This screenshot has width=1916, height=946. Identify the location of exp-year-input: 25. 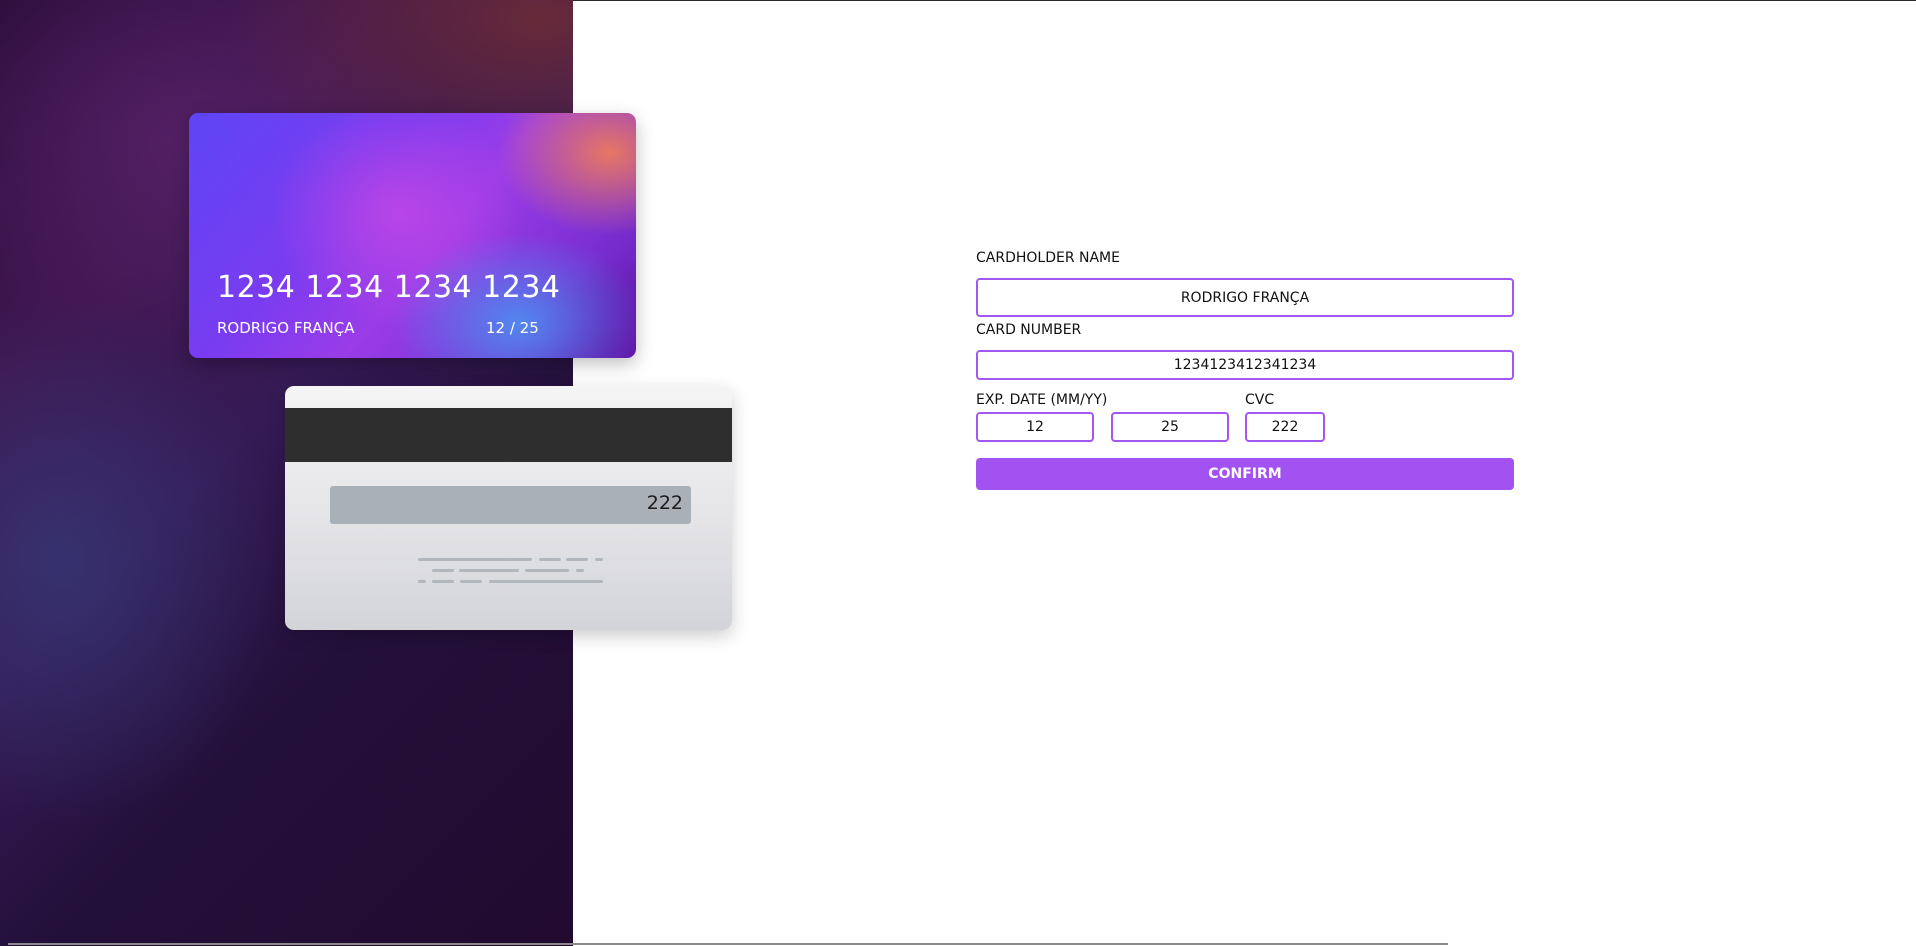
(1170, 427).